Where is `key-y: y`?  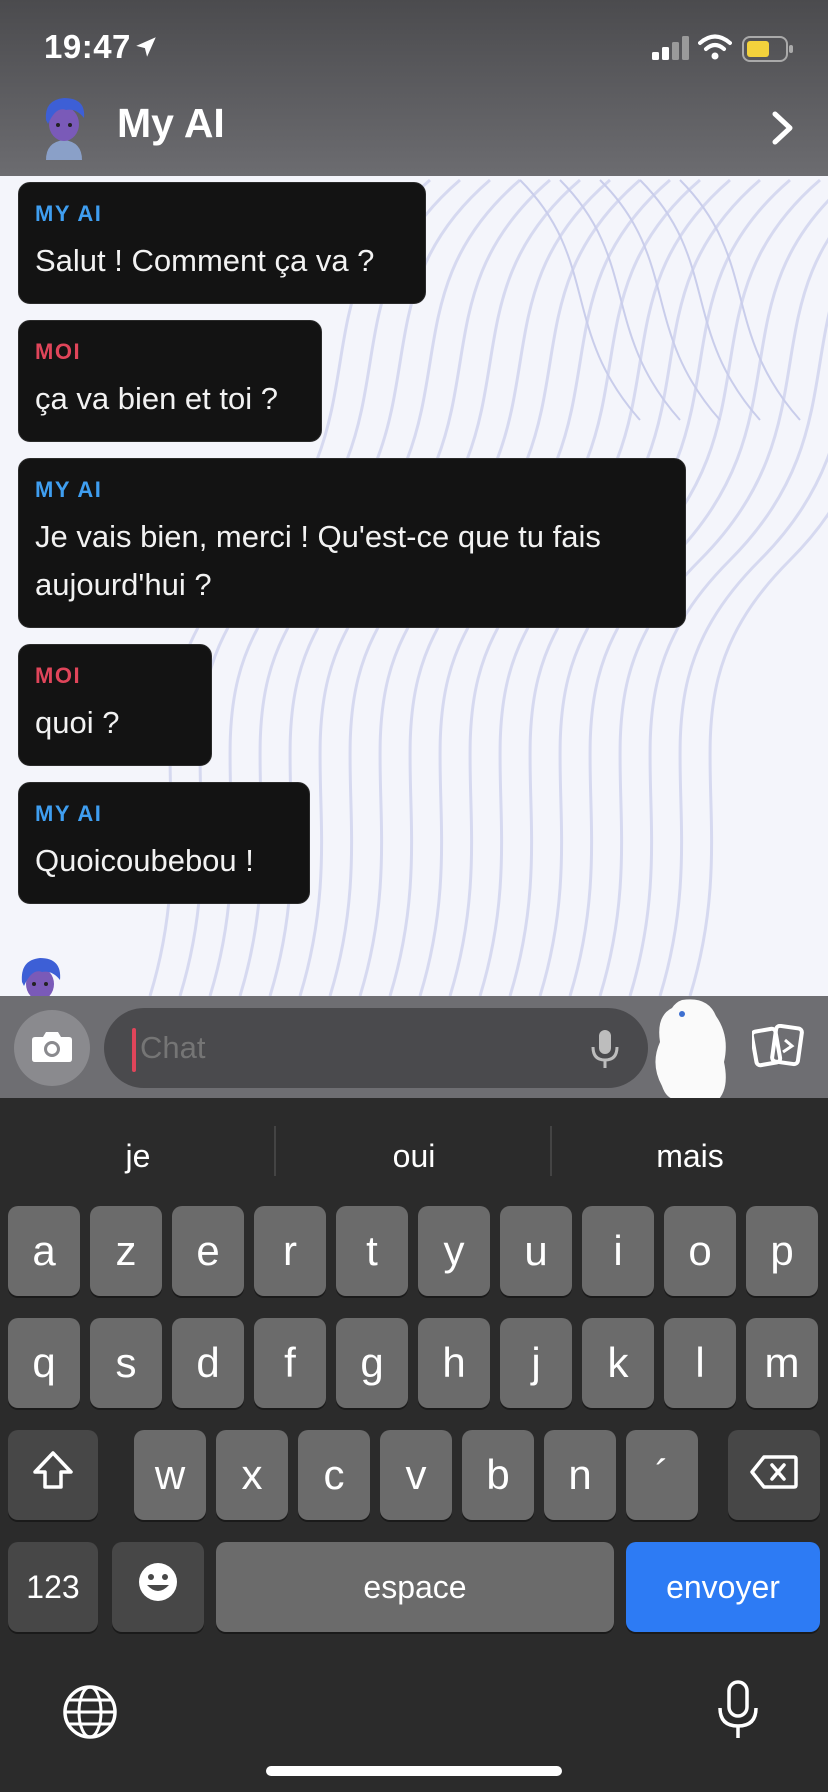 key-y: y is located at coordinates (454, 1251).